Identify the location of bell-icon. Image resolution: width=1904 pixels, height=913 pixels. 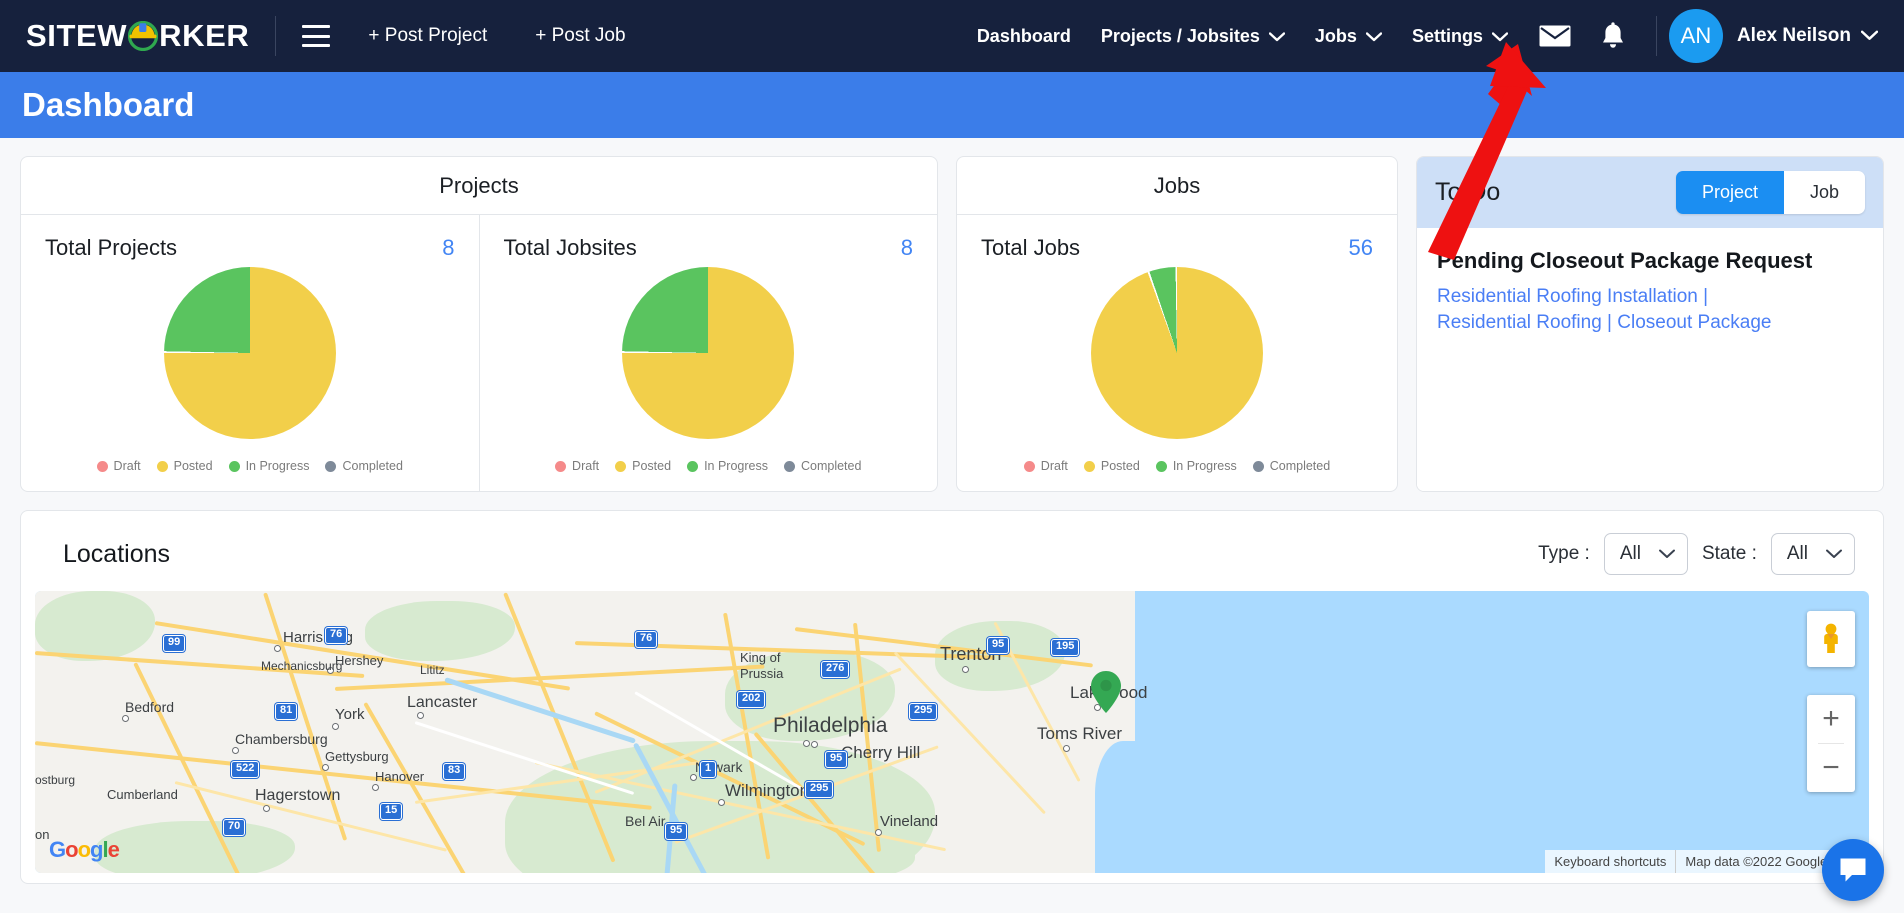
(1613, 36).